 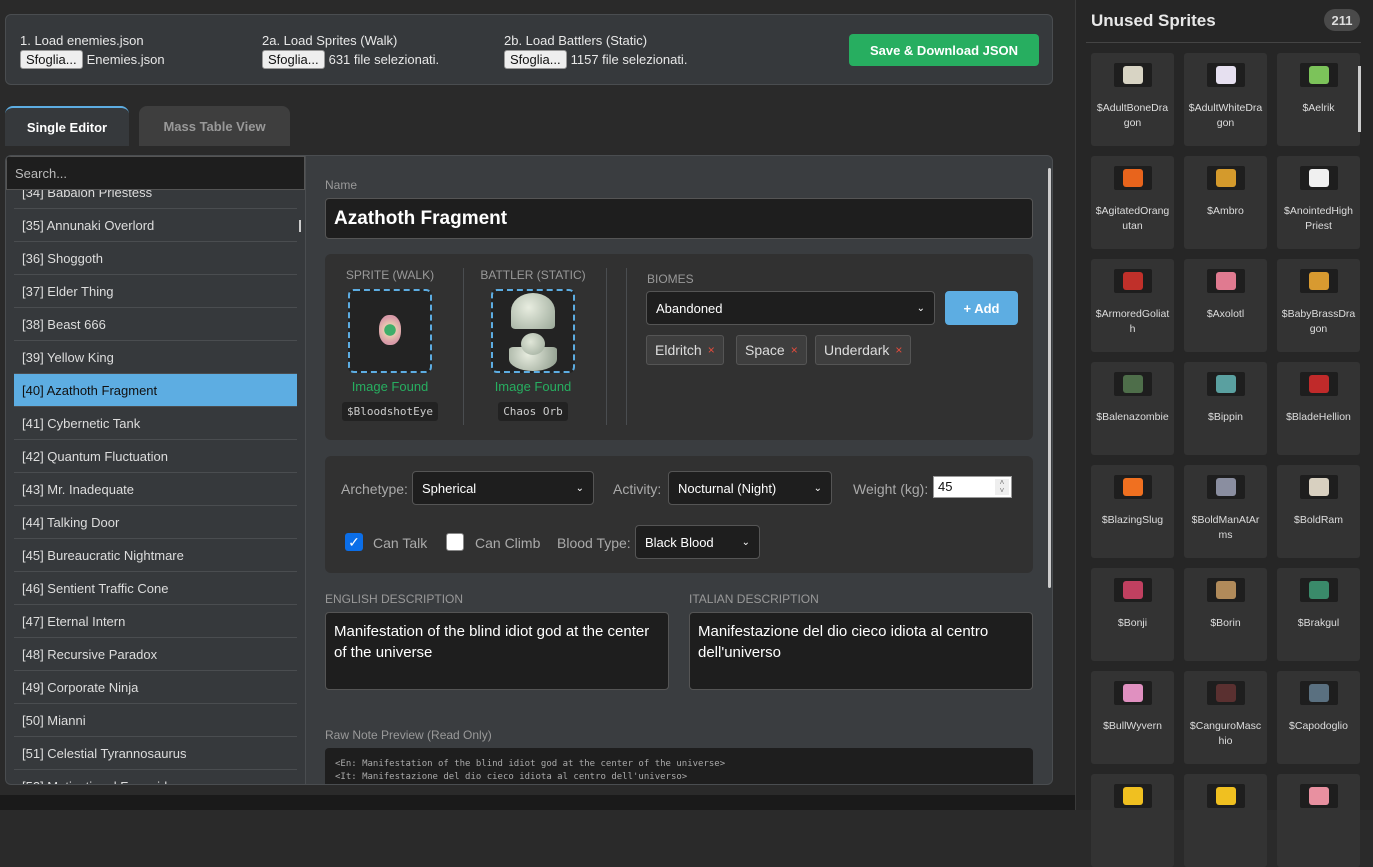 What do you see at coordinates (155, 291) in the screenshot?
I see `list-item: [37] Elder Thing` at bounding box center [155, 291].